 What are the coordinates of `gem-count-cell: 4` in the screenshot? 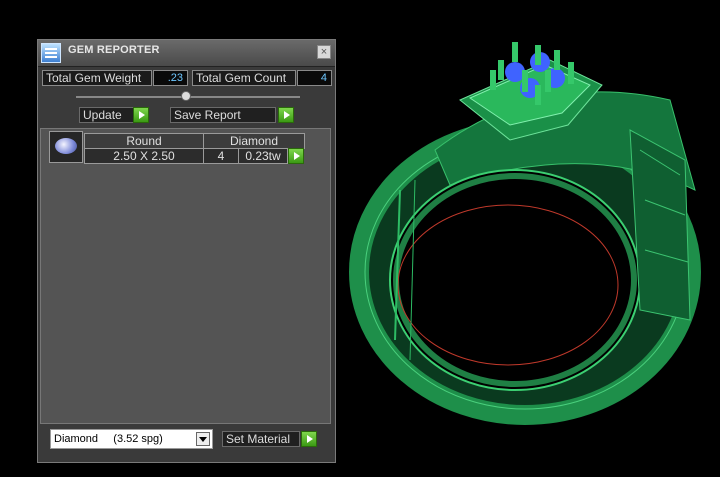 It's located at (221, 156).